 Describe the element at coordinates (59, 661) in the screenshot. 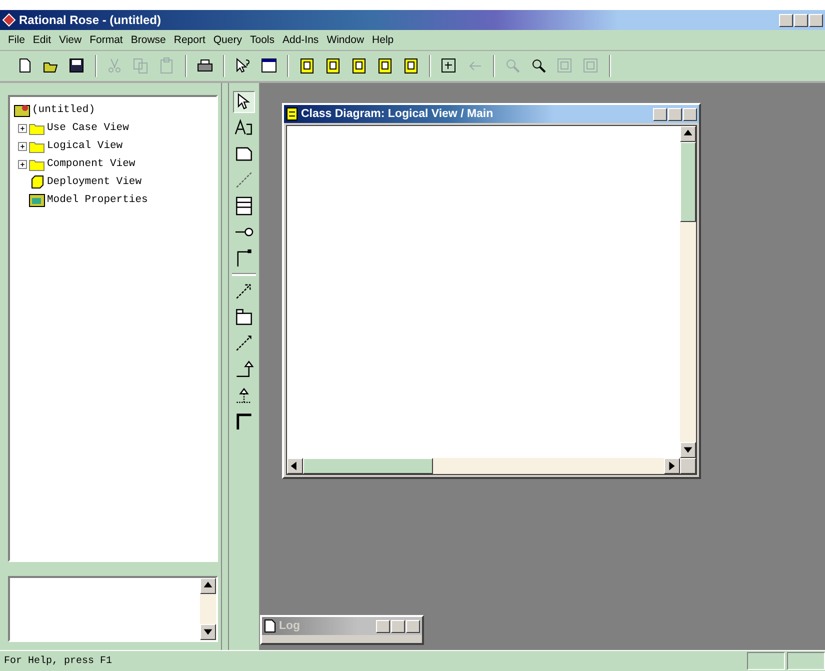

I see `status-text: For Help, press F1` at that location.